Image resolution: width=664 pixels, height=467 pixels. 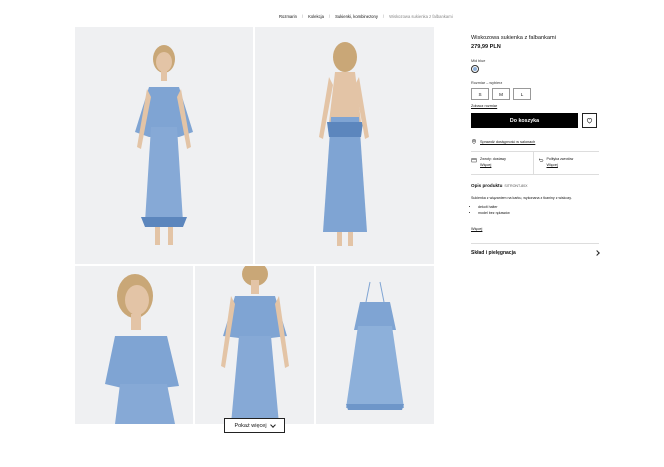 What do you see at coordinates (486, 47) in the screenshot?
I see `product-price: 279,99 PLN` at bounding box center [486, 47].